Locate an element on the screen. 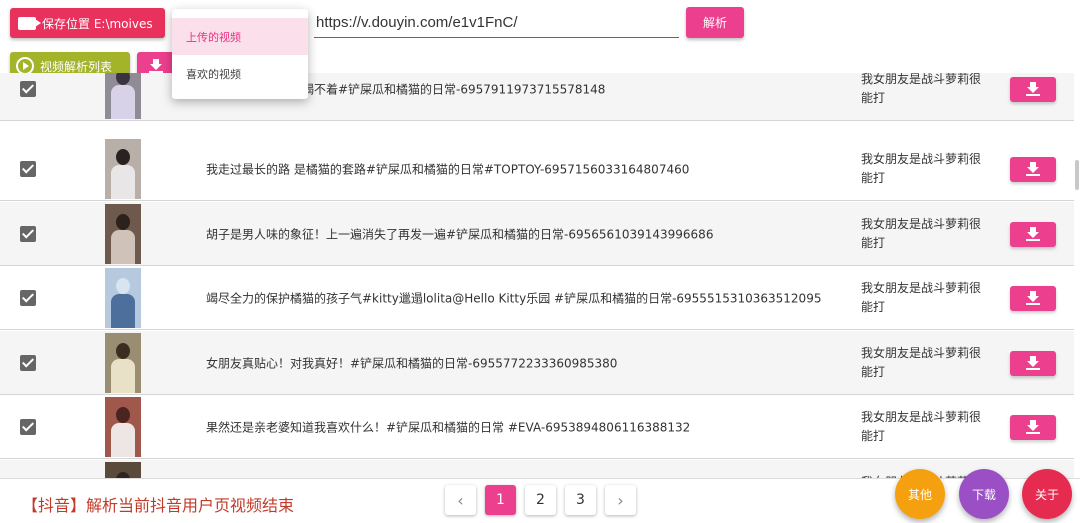 This screenshot has height=523, width=1080. pagination: ‹ 1 2 3 › is located at coordinates (540, 500).